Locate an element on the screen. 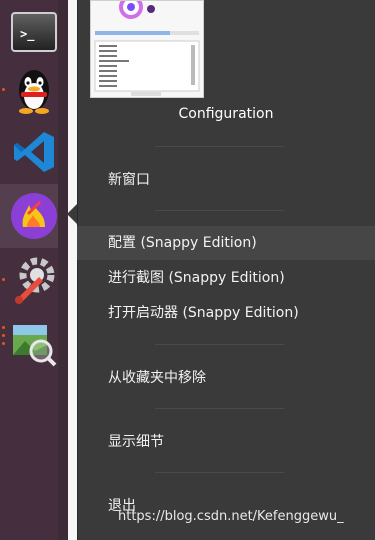 This screenshot has height=540, width=375. menu-item-remove-favorite: 从收藏夹中移除 is located at coordinates (226, 378).